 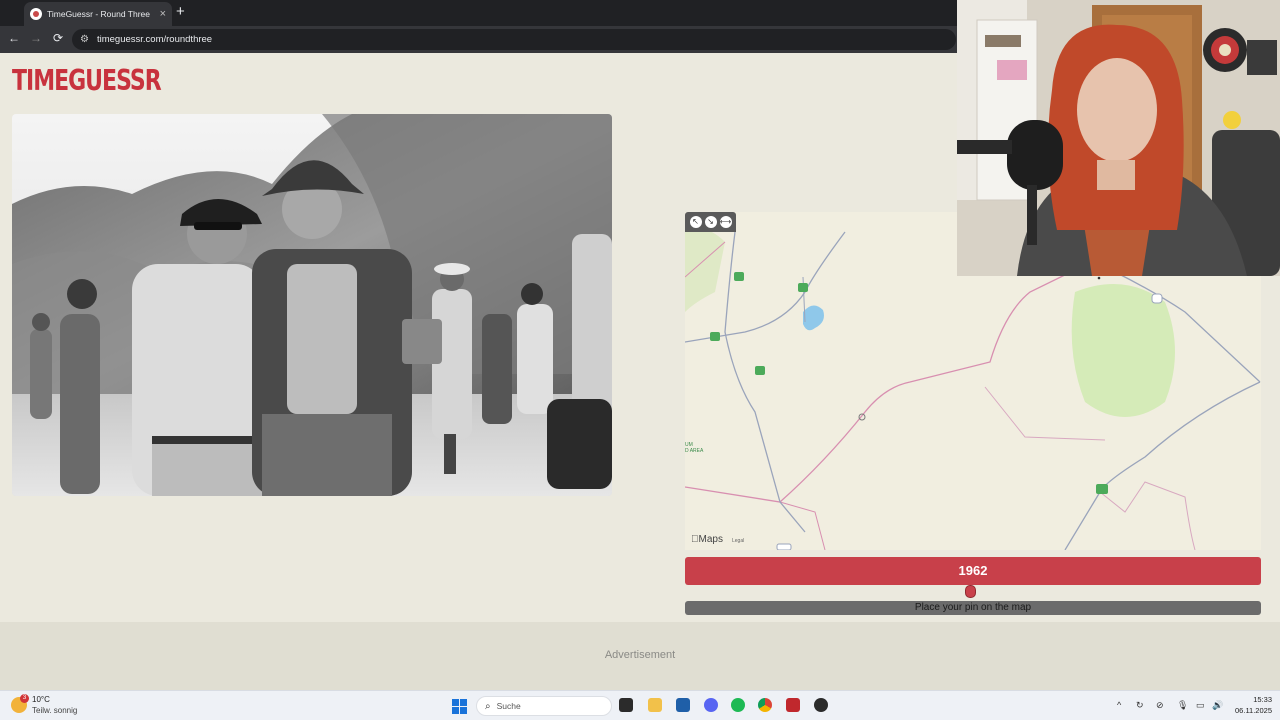 I want to click on clock-date: 06.11.2025, so click(x=1249, y=710).